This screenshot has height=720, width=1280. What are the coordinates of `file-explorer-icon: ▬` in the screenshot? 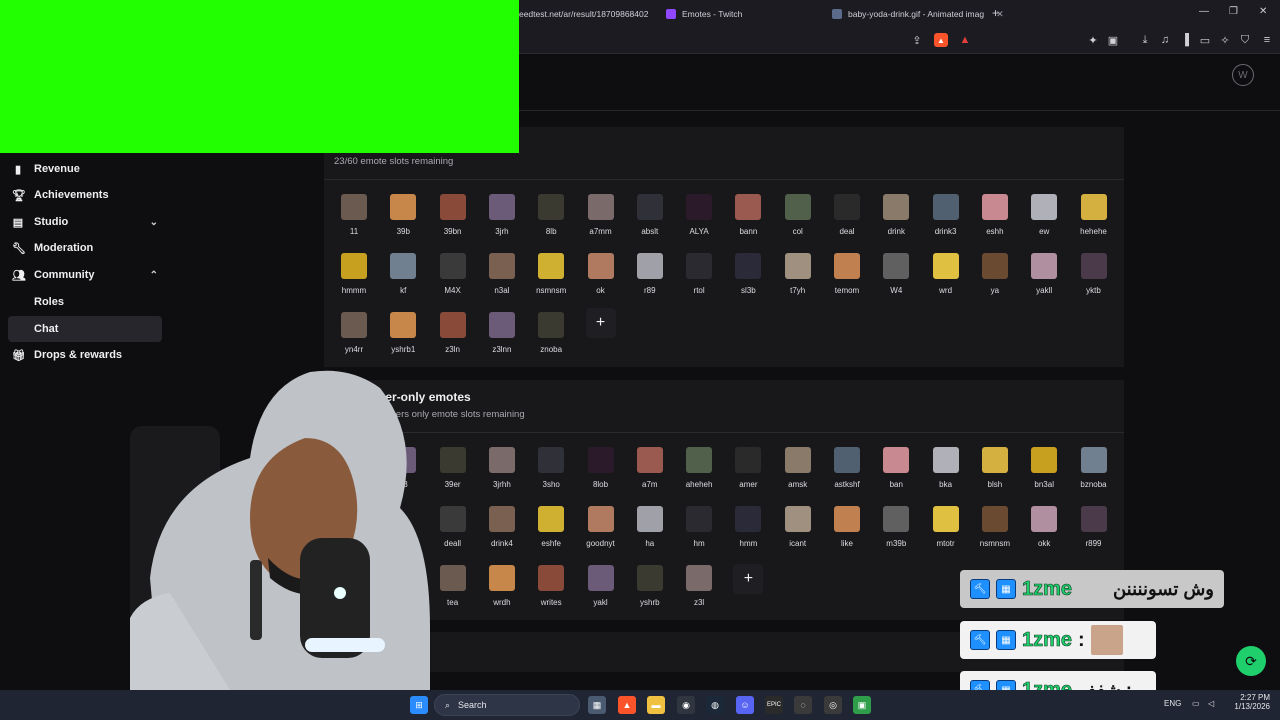 It's located at (656, 705).